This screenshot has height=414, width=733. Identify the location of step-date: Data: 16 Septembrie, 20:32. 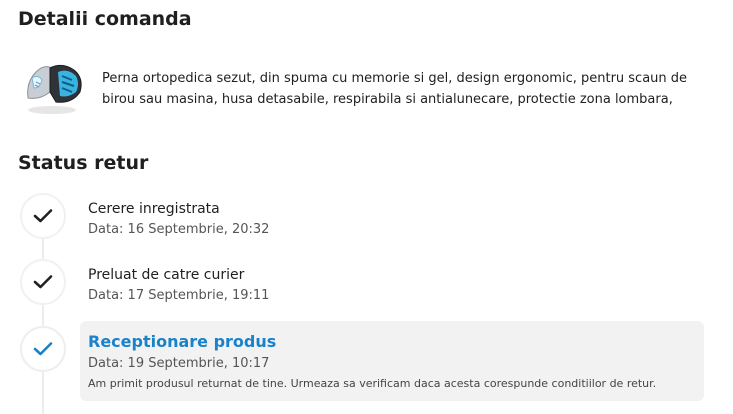
(179, 229).